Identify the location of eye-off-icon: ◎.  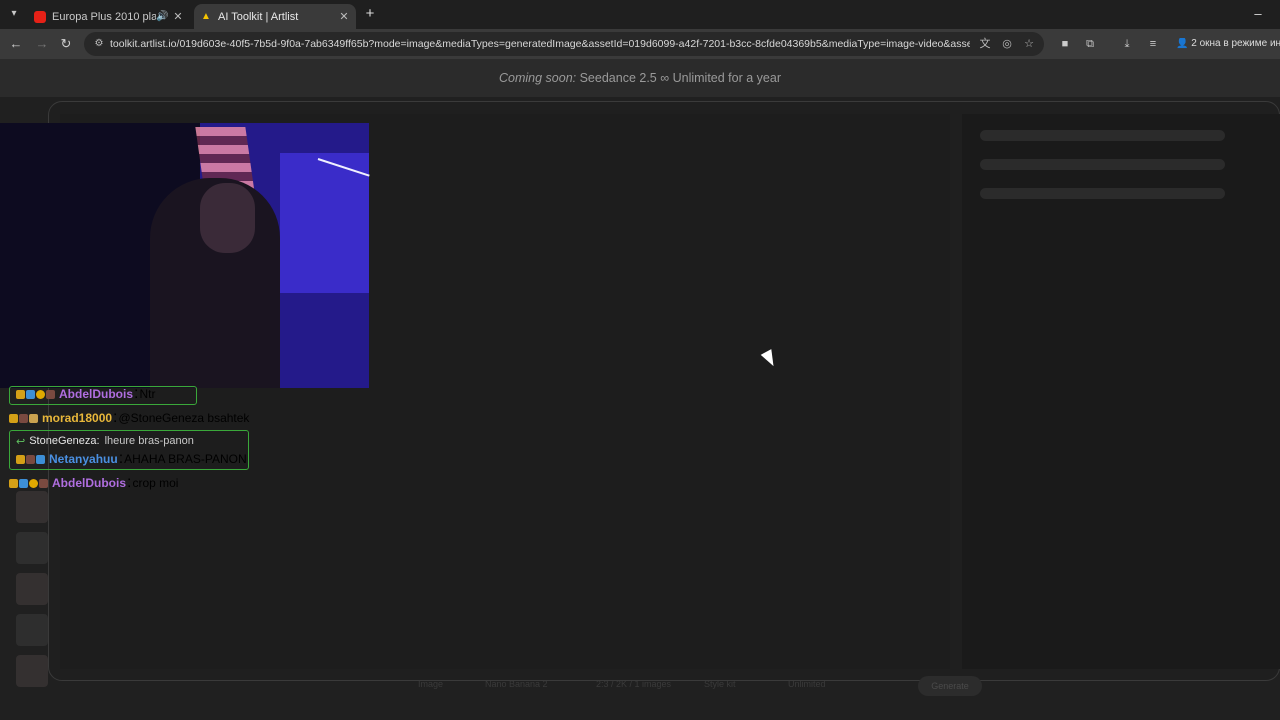
(1007, 44).